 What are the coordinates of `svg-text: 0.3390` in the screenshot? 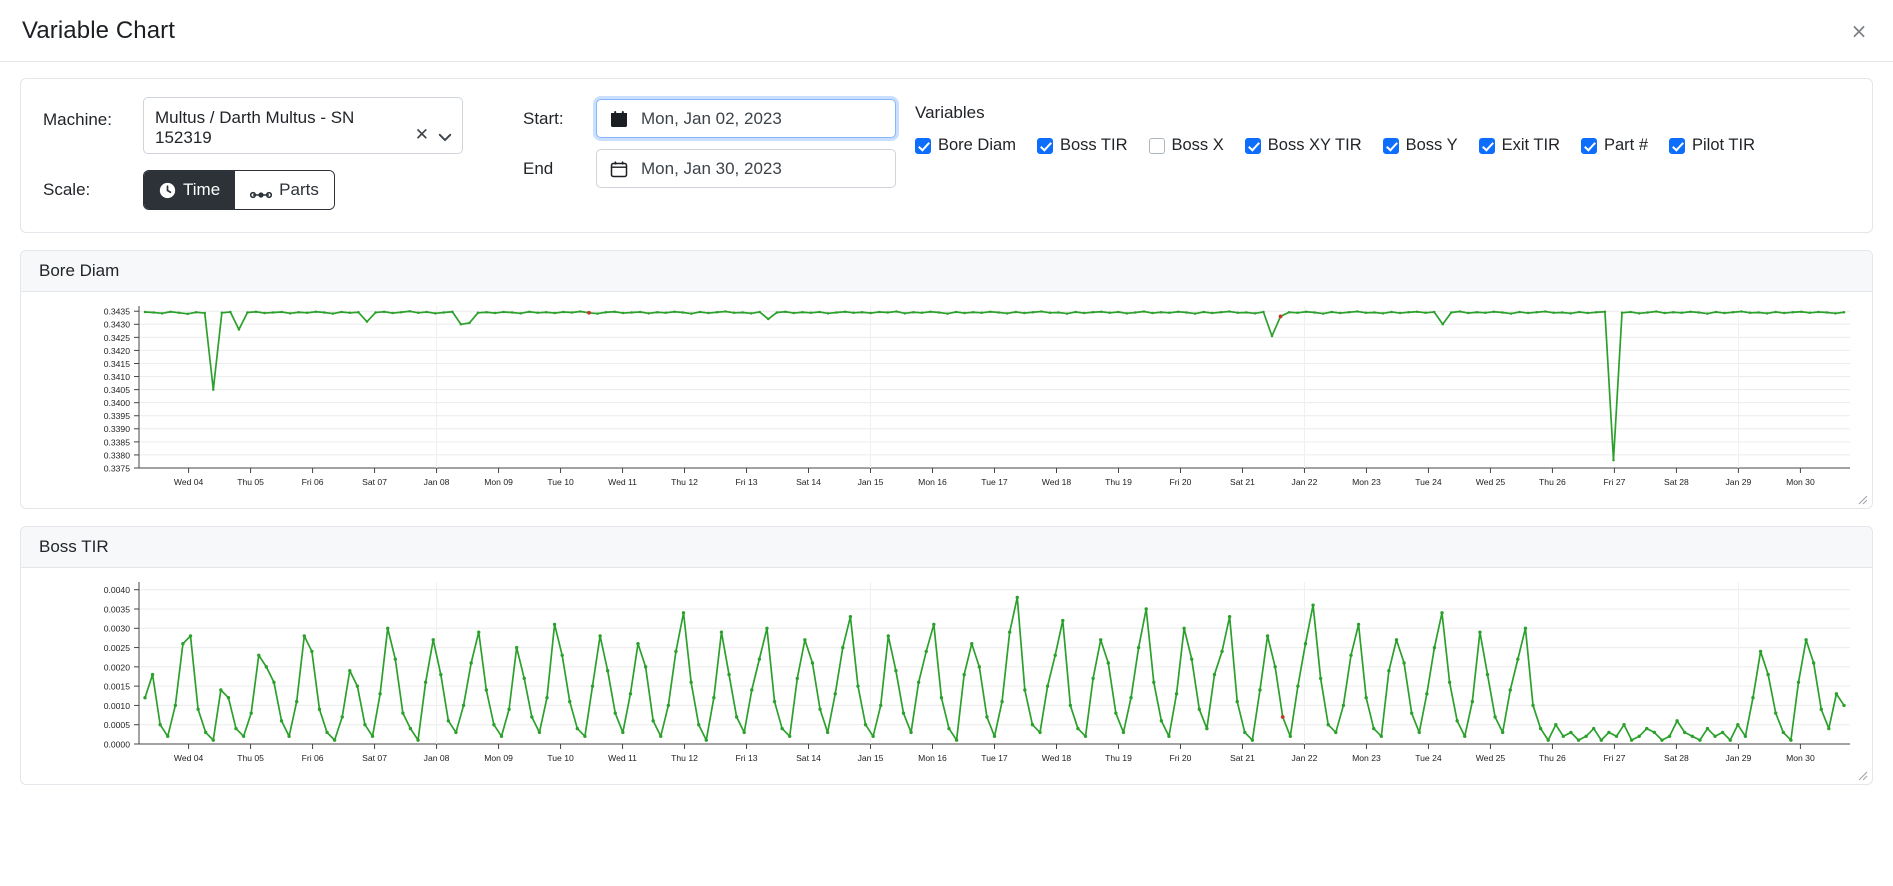 It's located at (117, 429).